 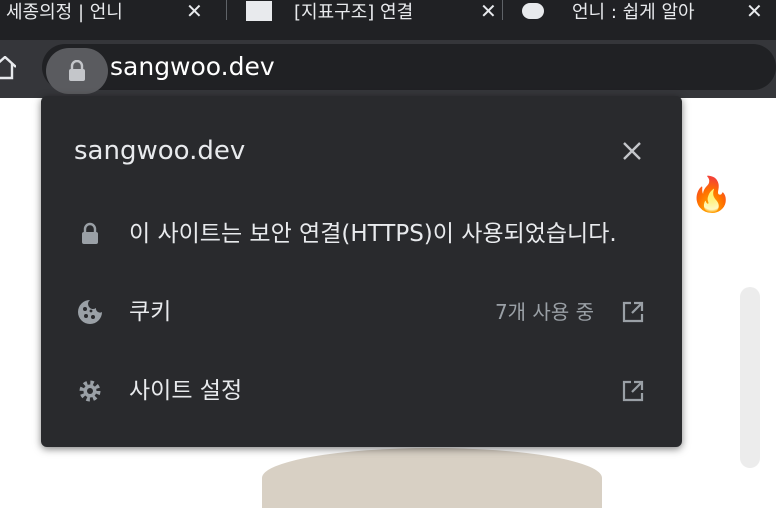 What do you see at coordinates (361, 312) in the screenshot?
I see `cookies-row: 쿠키 7개 사용 중` at bounding box center [361, 312].